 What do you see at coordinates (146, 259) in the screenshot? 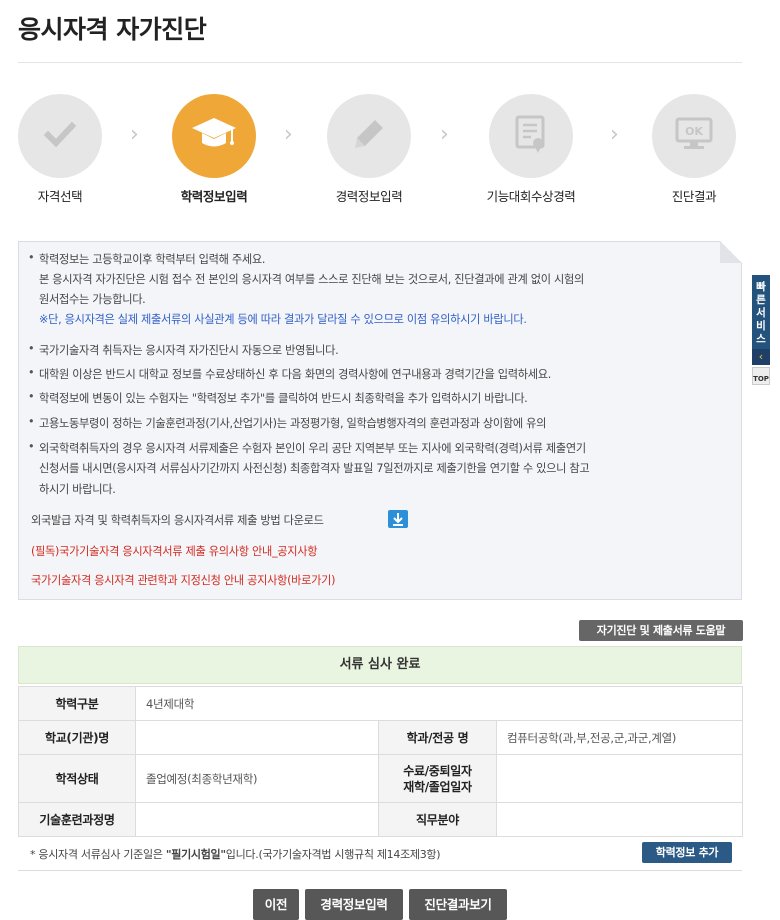
I see `notice-line: 학력정보는 고등학교이후 학력부터 입력해 주세요.` at bounding box center [146, 259].